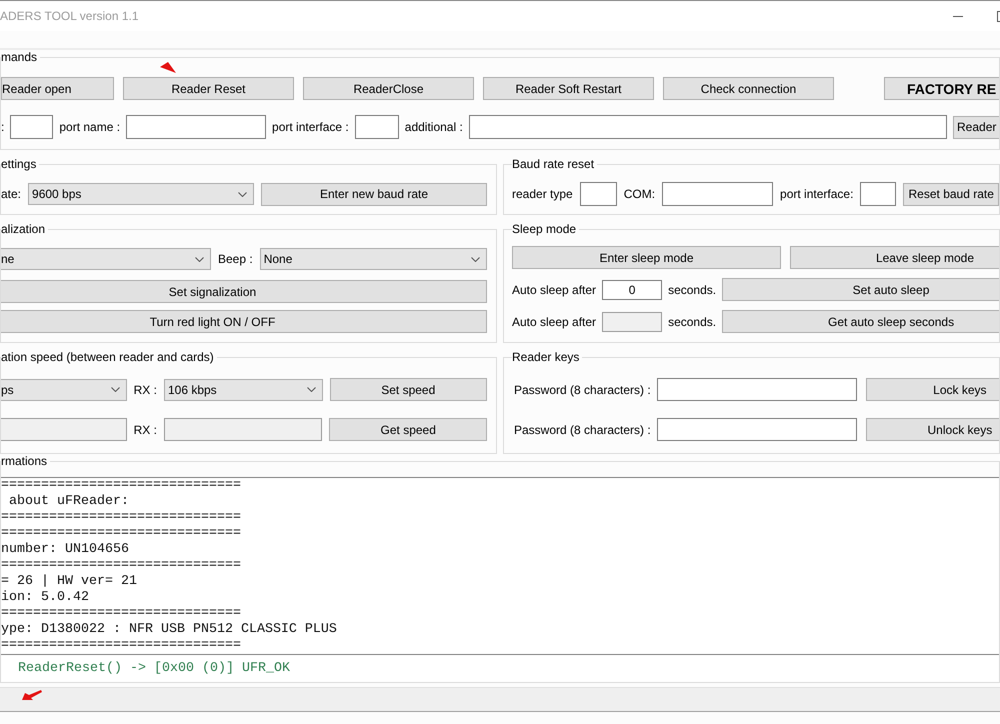  What do you see at coordinates (69, 16) in the screenshot?
I see `window-title: ADERS TOOL version 1.1` at bounding box center [69, 16].